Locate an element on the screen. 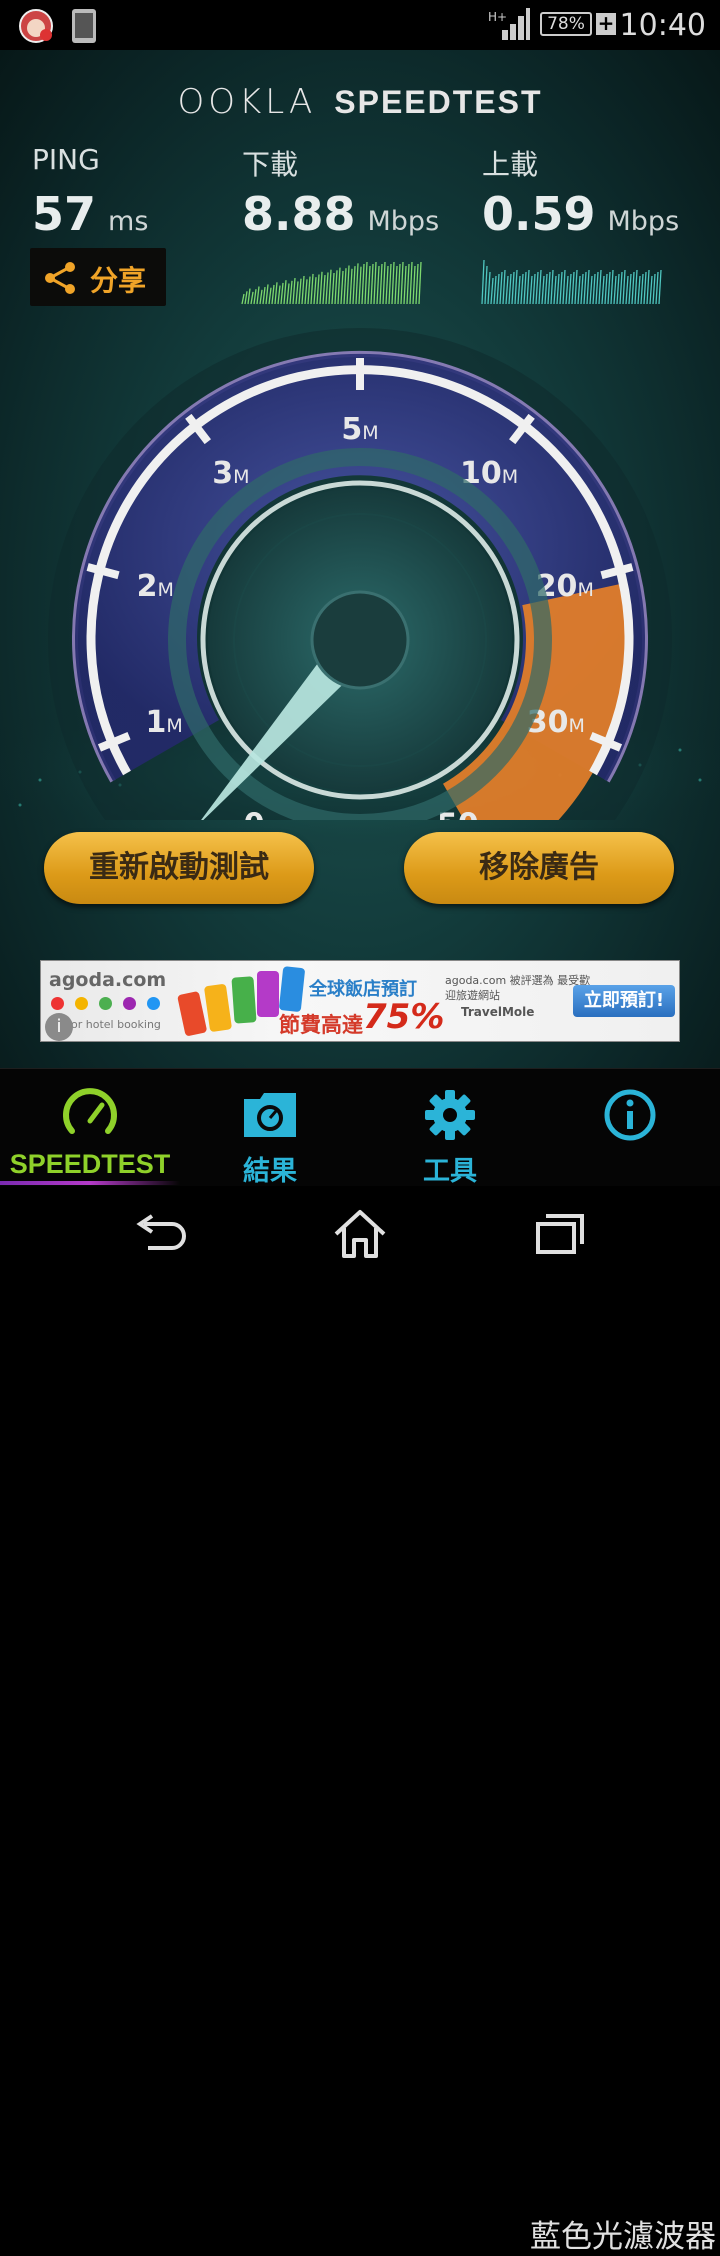 Image resolution: width=720 pixels, height=2256 pixels. remove-ads-button: 移除廣告 is located at coordinates (539, 868).